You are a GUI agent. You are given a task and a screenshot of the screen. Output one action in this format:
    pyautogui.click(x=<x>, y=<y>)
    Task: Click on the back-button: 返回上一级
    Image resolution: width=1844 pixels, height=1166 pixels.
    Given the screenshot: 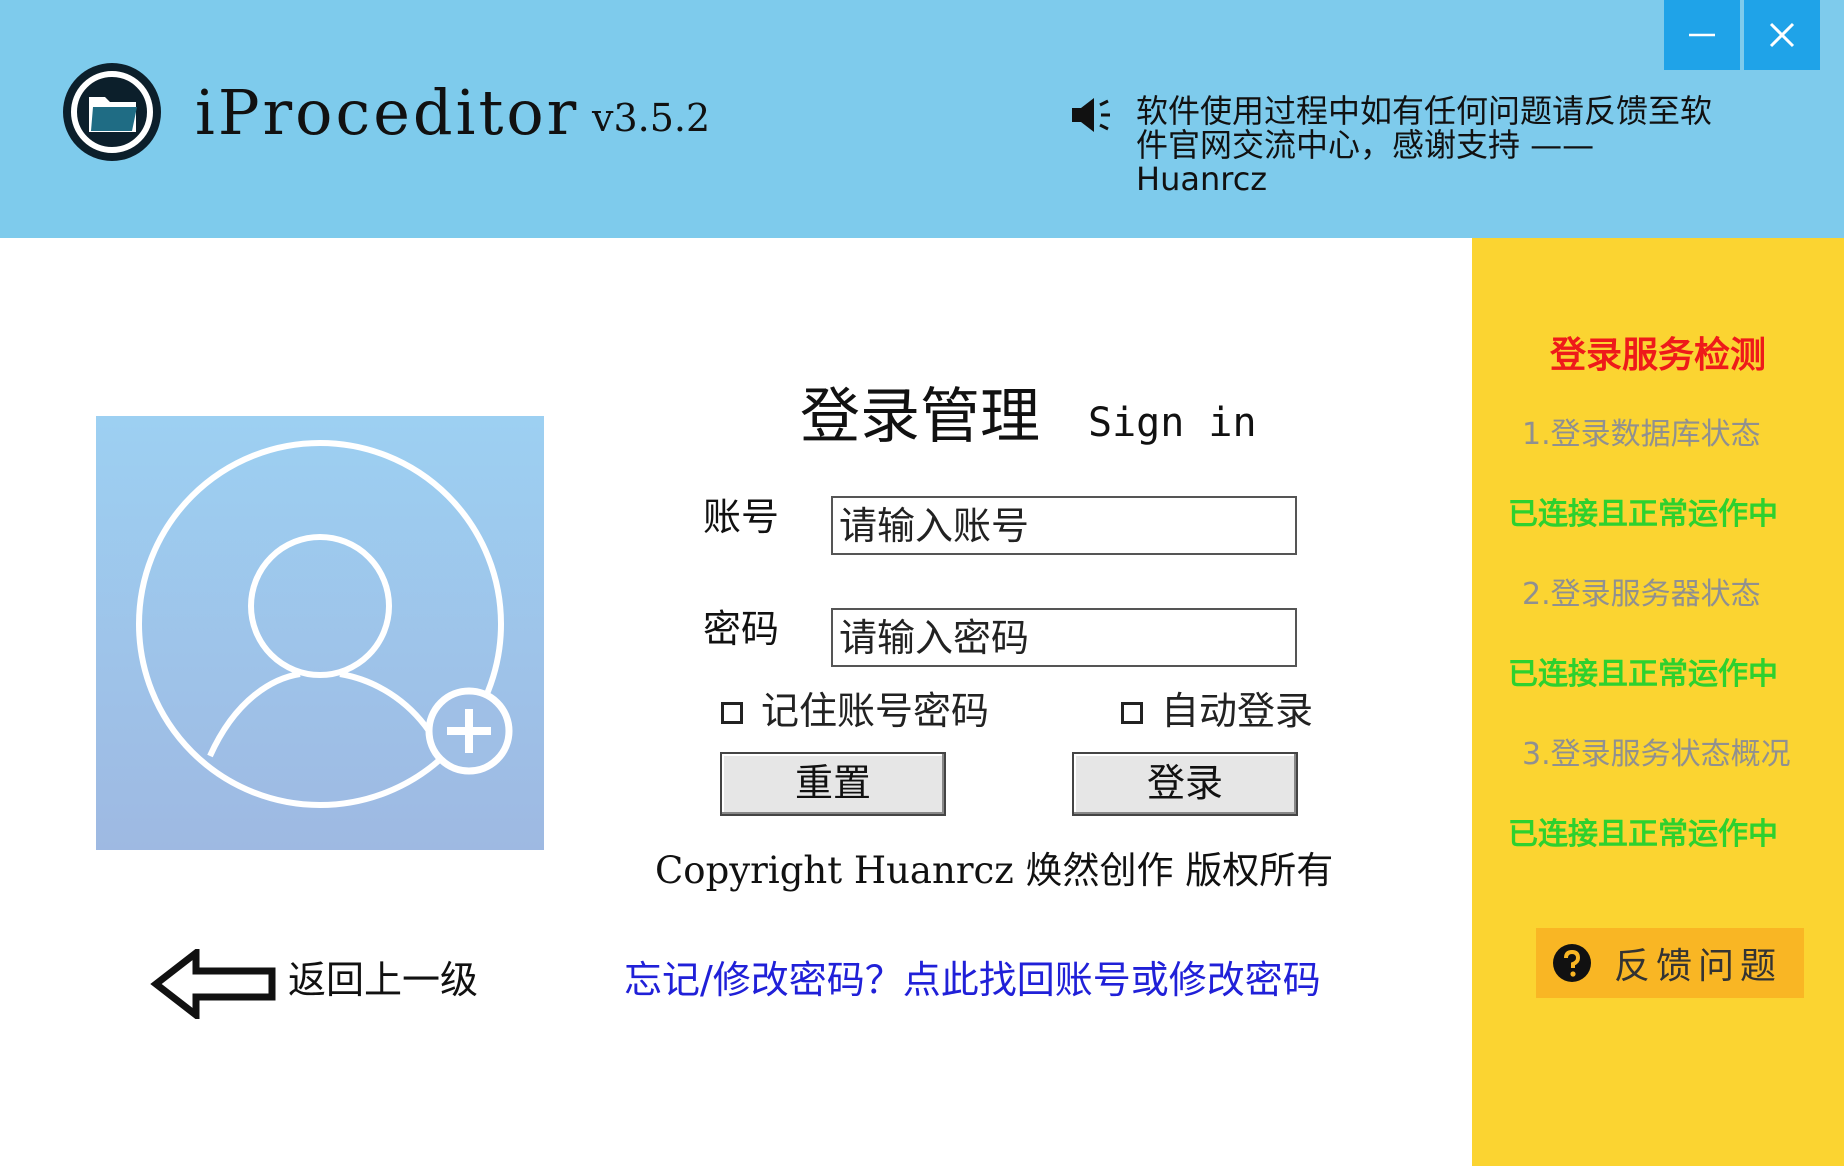 What is the action you would take?
    pyautogui.click(x=325, y=985)
    